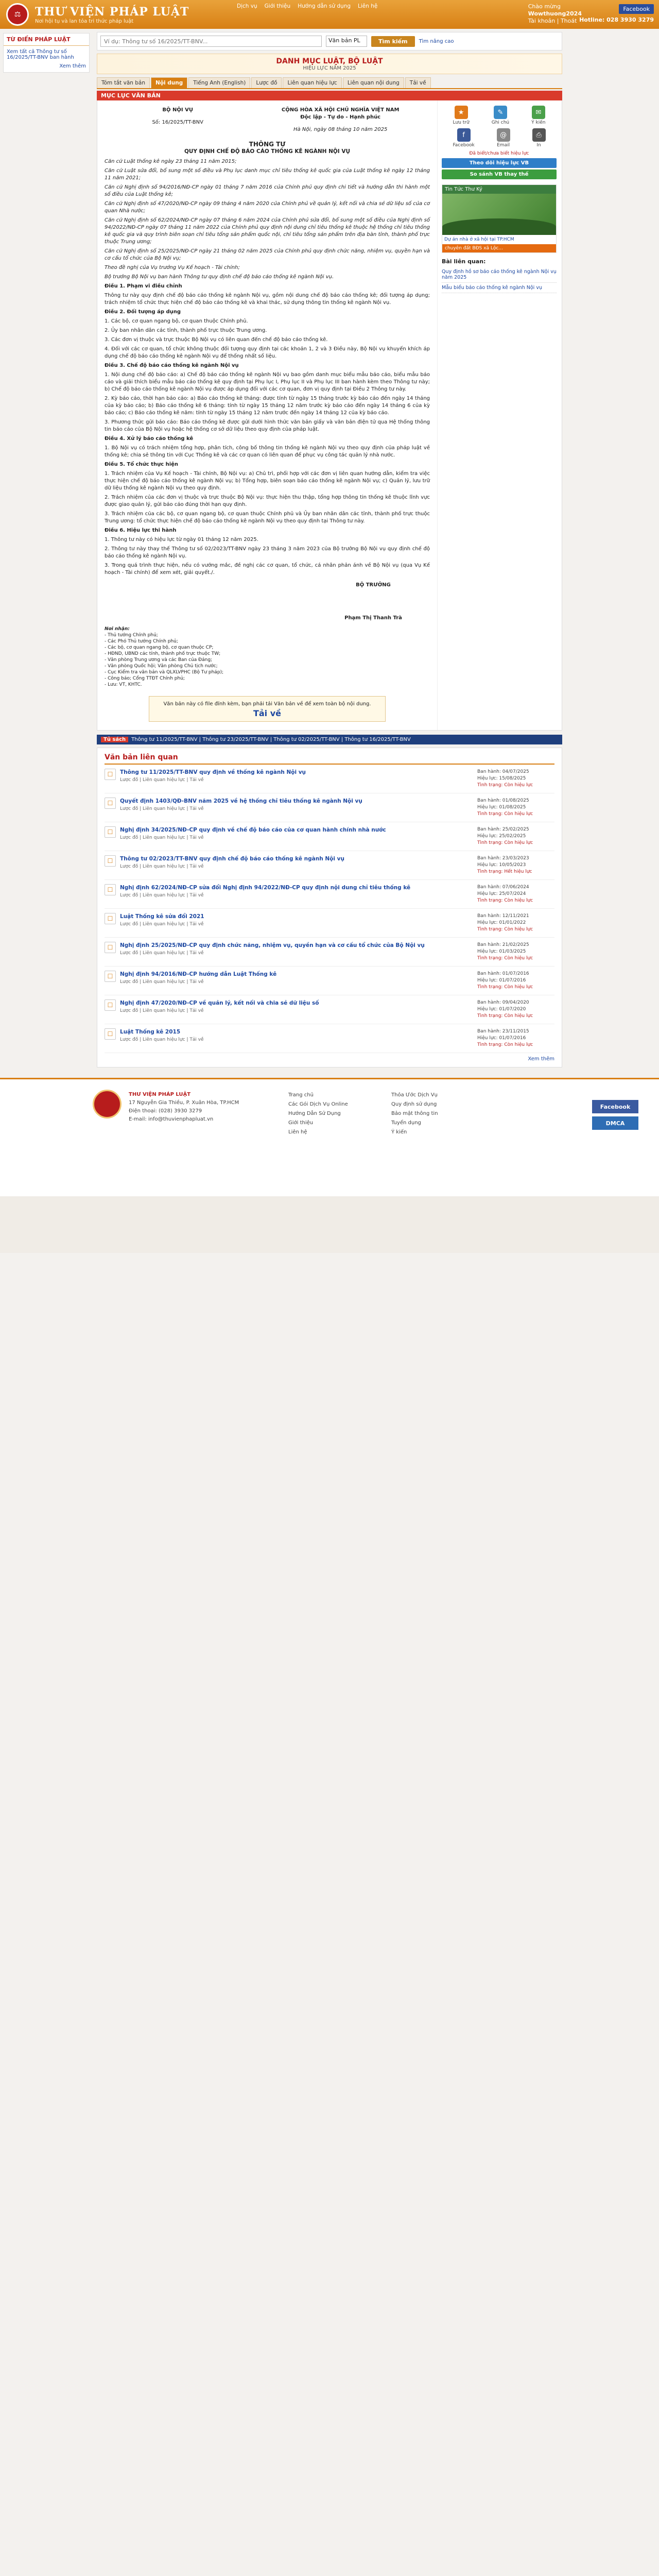  I want to click on search-area: Văn bản PL Tìm kiếm Tìm nâng cao, so click(329, 41).